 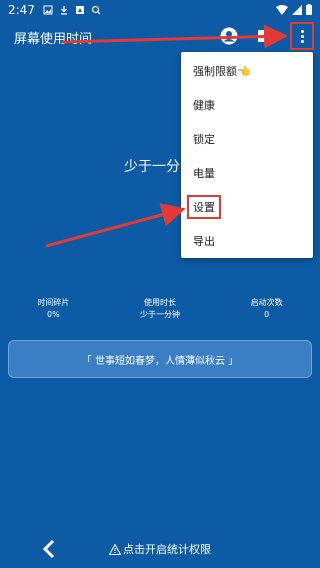 What do you see at coordinates (63, 10) in the screenshot?
I see `download-icon` at bounding box center [63, 10].